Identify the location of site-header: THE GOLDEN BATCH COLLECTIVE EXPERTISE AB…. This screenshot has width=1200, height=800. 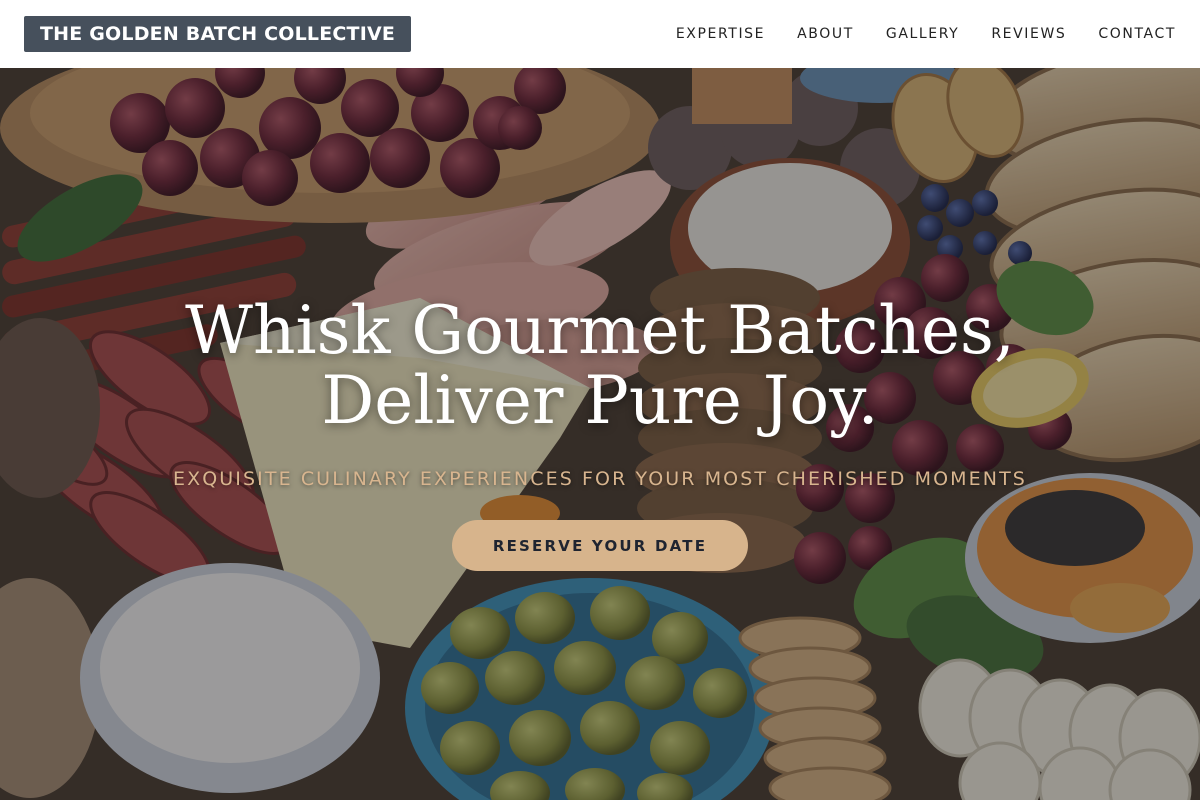
(600, 34).